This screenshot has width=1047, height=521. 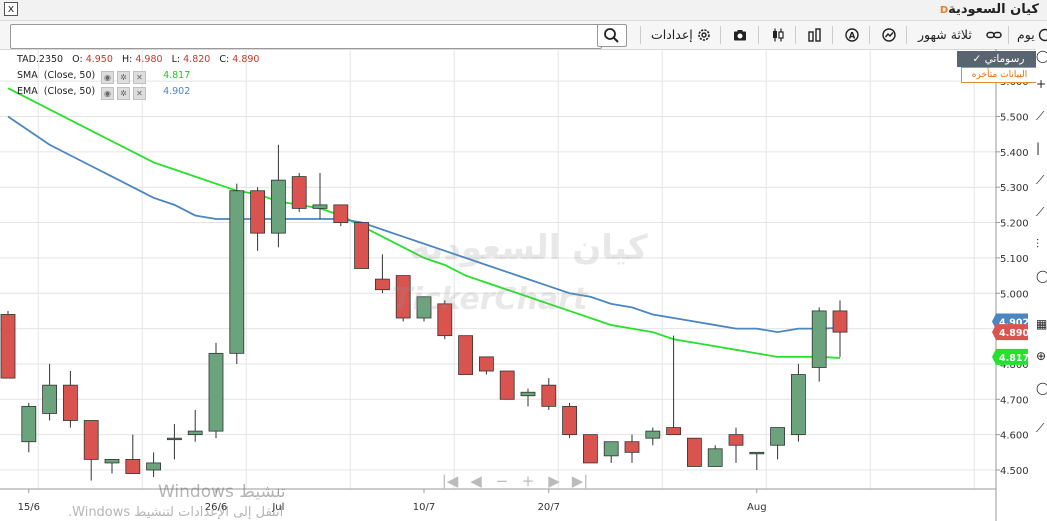 I want to click on legend-symbol: TAD.2350, so click(x=40, y=59).